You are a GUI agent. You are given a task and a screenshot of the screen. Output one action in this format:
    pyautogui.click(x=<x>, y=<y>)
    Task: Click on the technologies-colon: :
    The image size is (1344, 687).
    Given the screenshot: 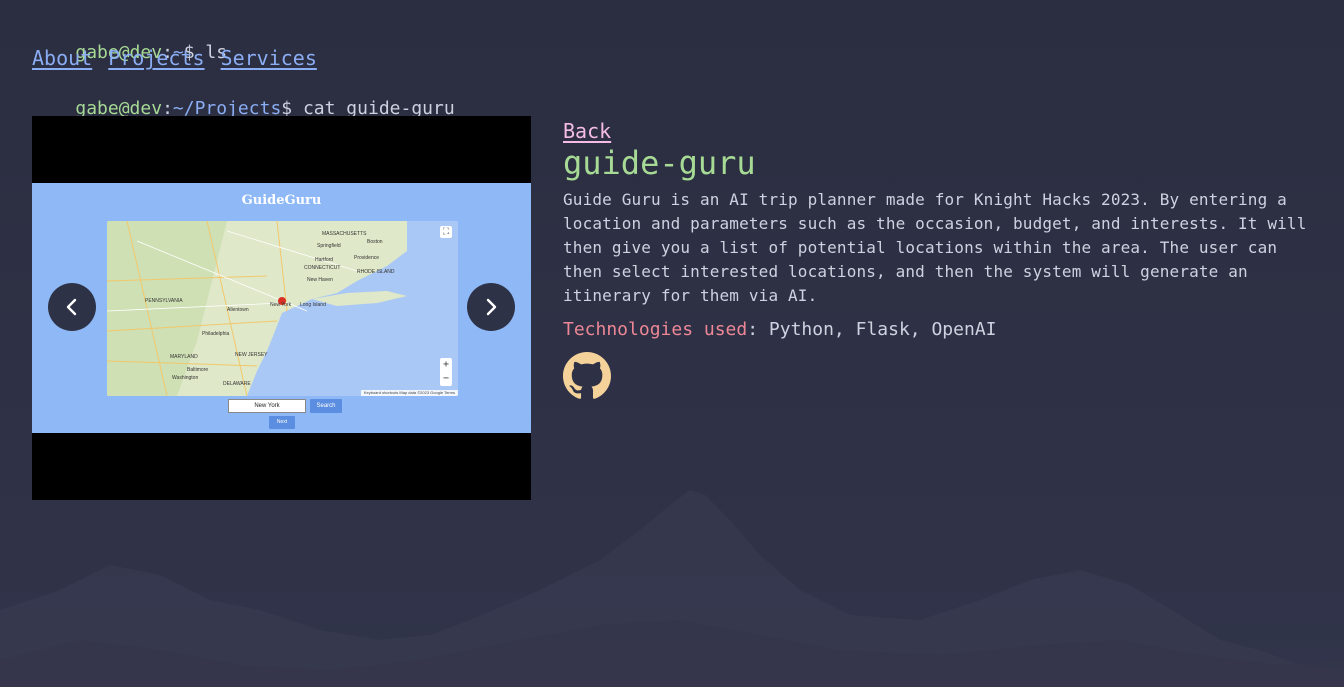 What is the action you would take?
    pyautogui.click(x=753, y=329)
    